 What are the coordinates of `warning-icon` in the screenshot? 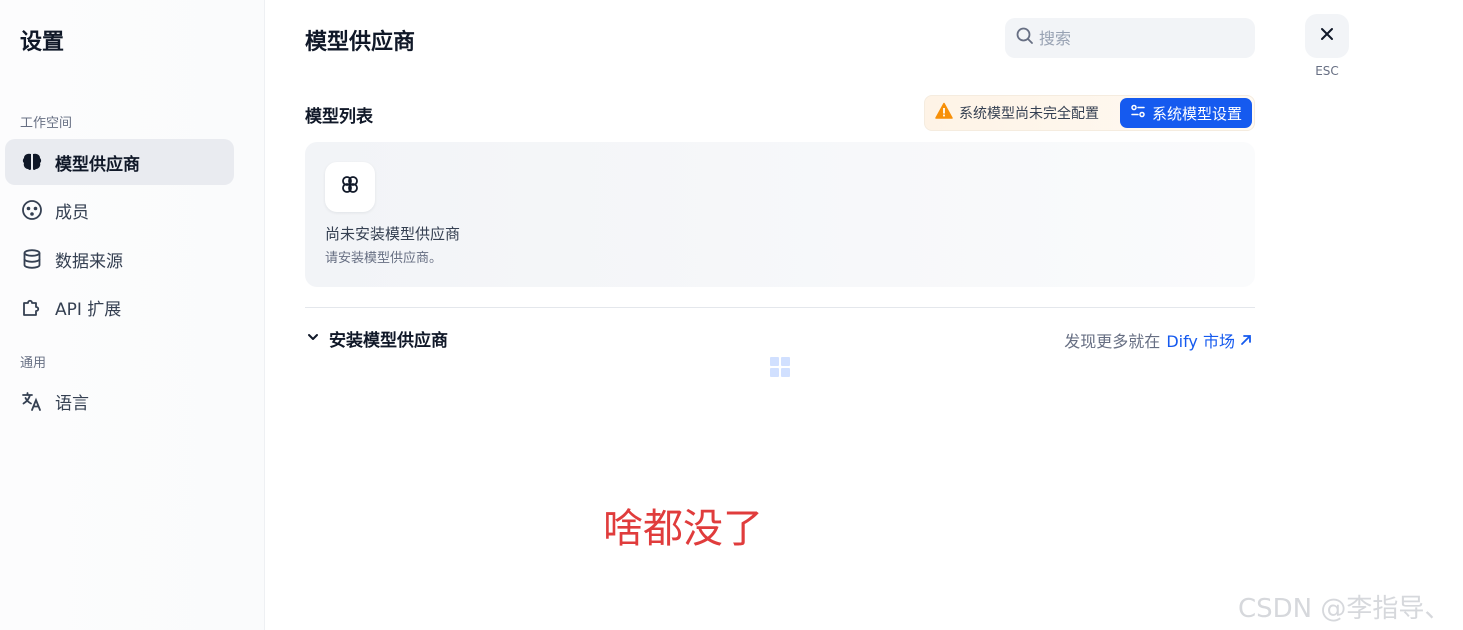 It's located at (944, 113).